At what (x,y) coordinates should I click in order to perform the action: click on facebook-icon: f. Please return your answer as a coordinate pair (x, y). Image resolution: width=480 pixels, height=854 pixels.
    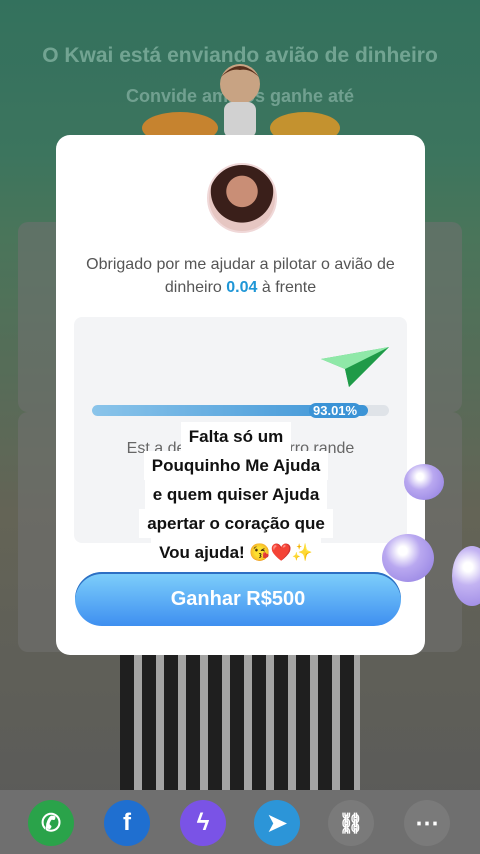
    Looking at the image, I should click on (127, 823).